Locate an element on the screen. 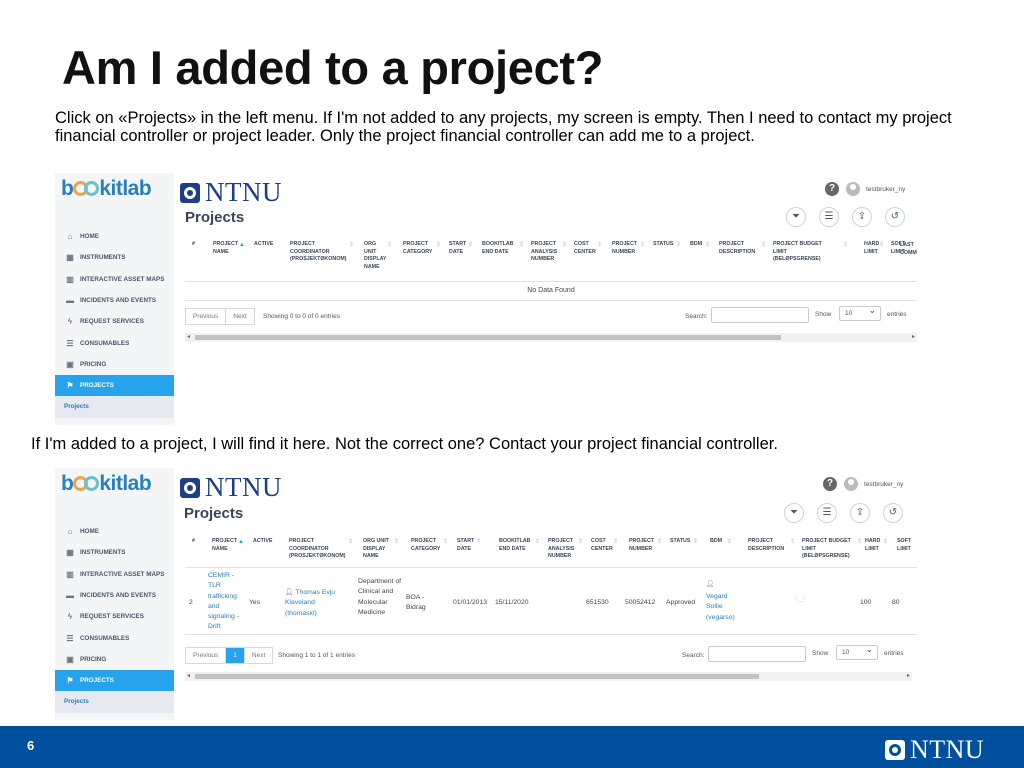 The height and width of the screenshot is (768, 1024). cell-coordinator: 👤︎ Thomas Evju Klaveland (thomaskl) is located at coordinates (315, 603).